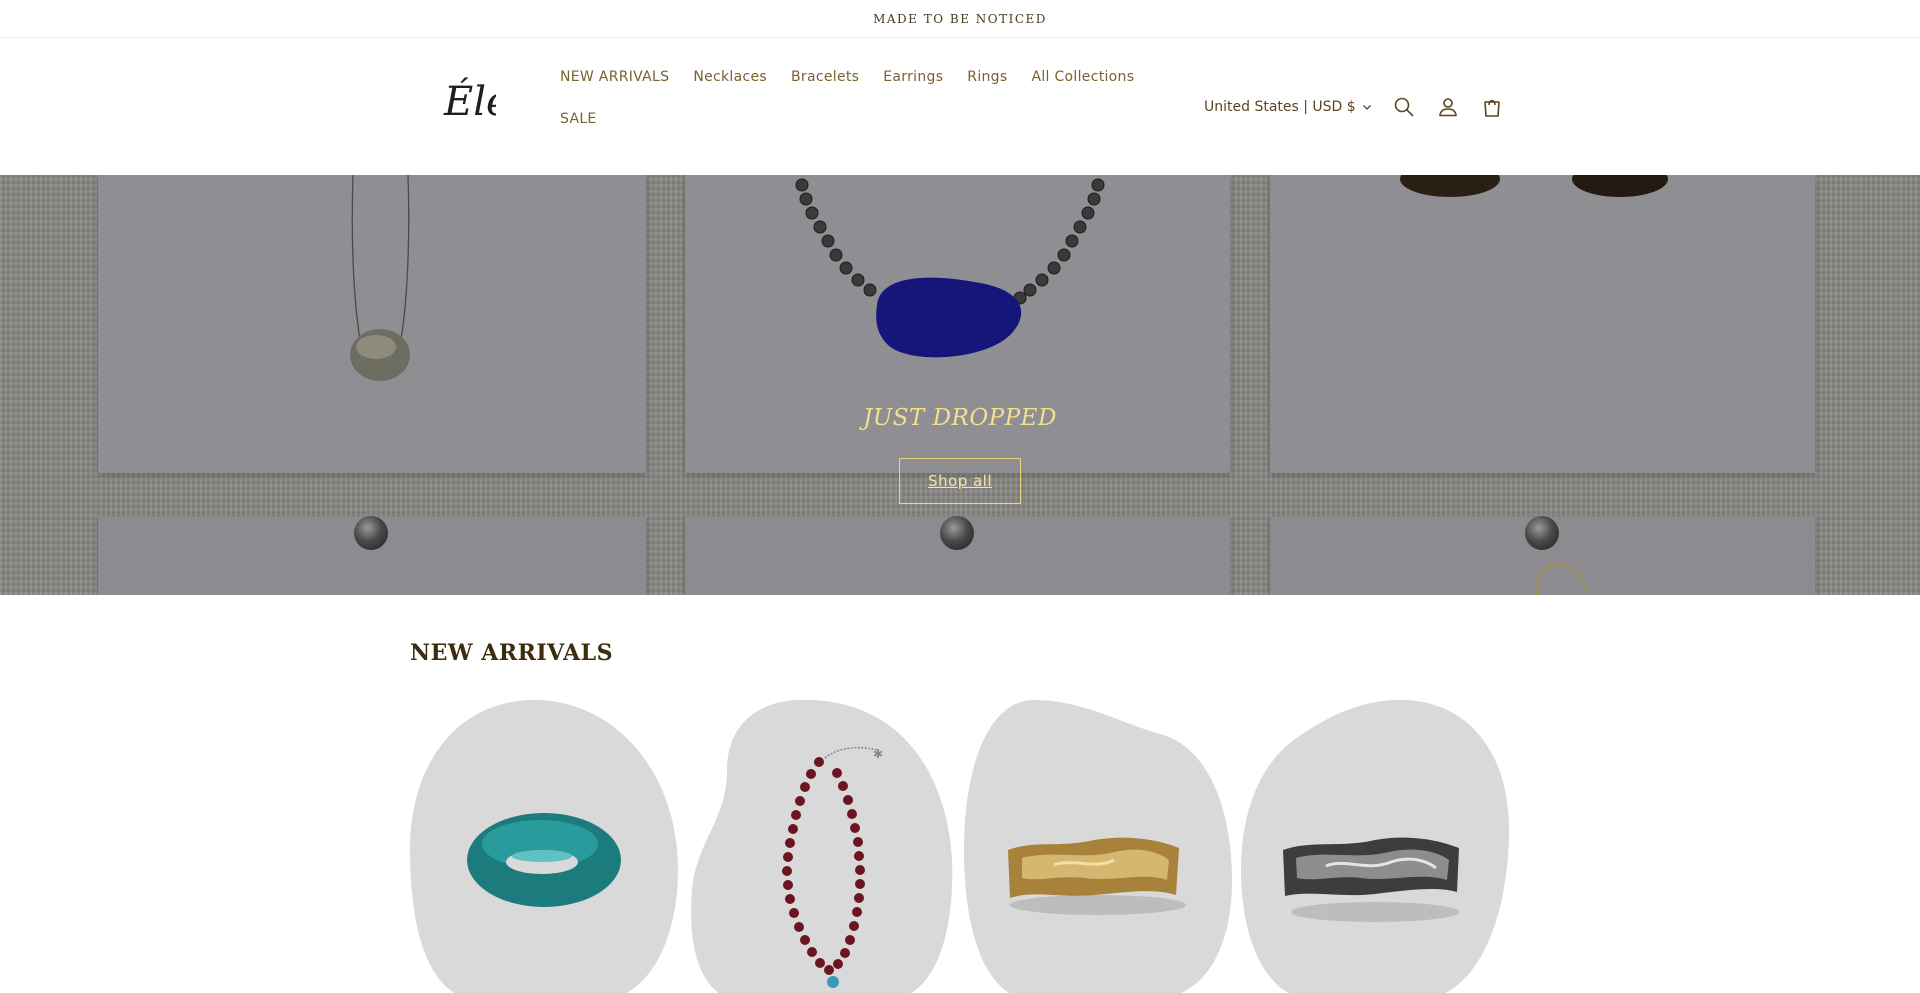 This screenshot has width=1920, height=993. I want to click on beaded-necklace-image, so click(950, 268).